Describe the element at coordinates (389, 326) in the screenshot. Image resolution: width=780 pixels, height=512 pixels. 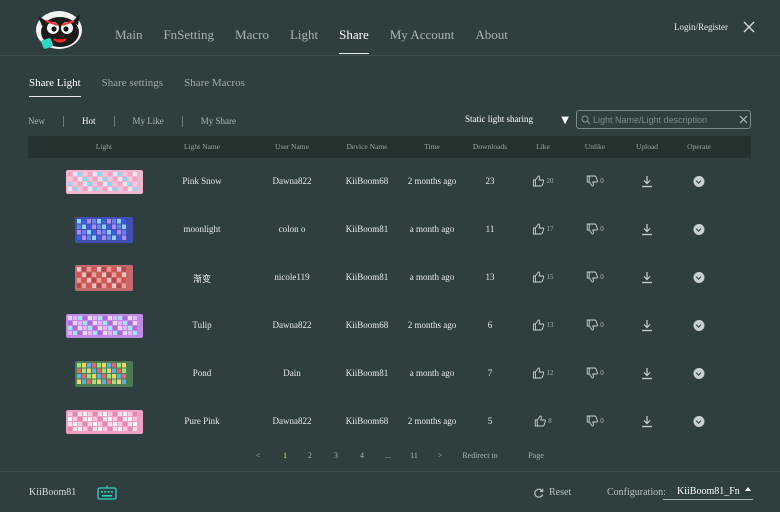
I see `table-row: Tulip Dawna822 KiiBoom68 2 months ago 6 13 0` at that location.